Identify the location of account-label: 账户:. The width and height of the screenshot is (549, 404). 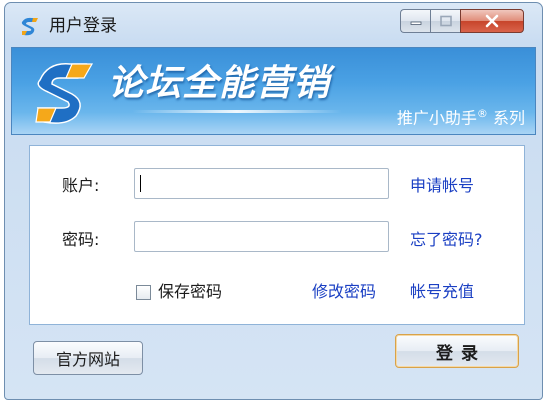
(81, 185).